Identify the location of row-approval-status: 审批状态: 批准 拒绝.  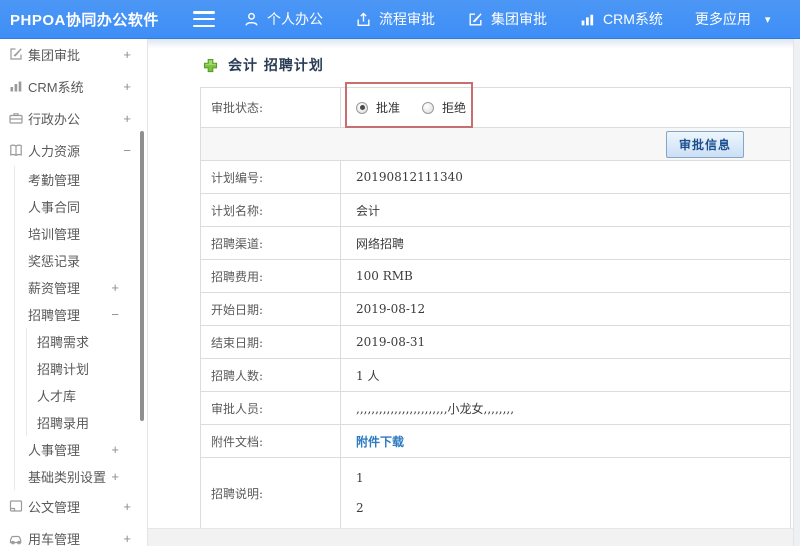
(495, 107).